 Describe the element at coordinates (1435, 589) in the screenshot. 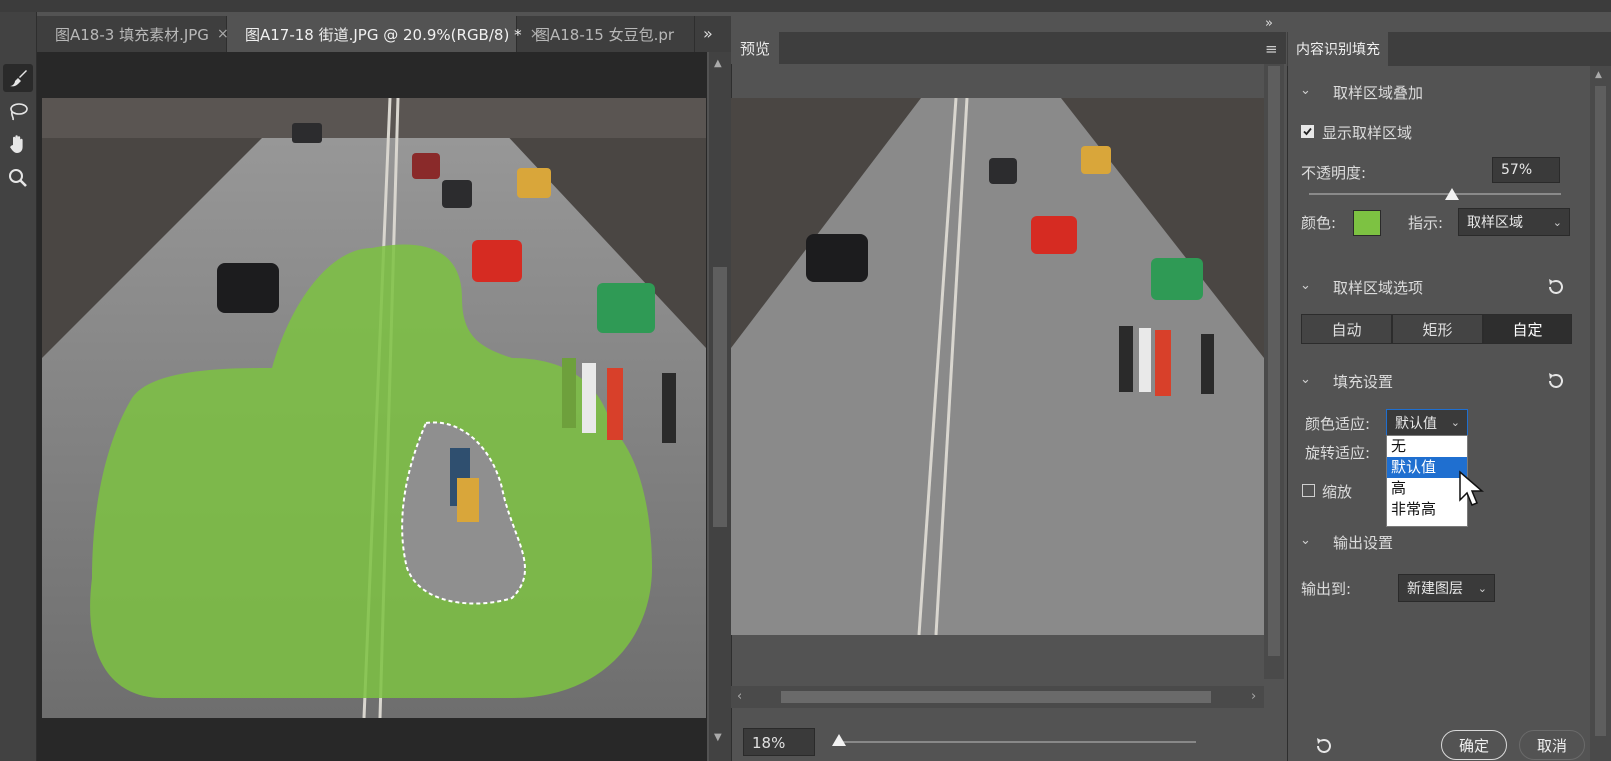

I see `output-value: 新建图层` at that location.